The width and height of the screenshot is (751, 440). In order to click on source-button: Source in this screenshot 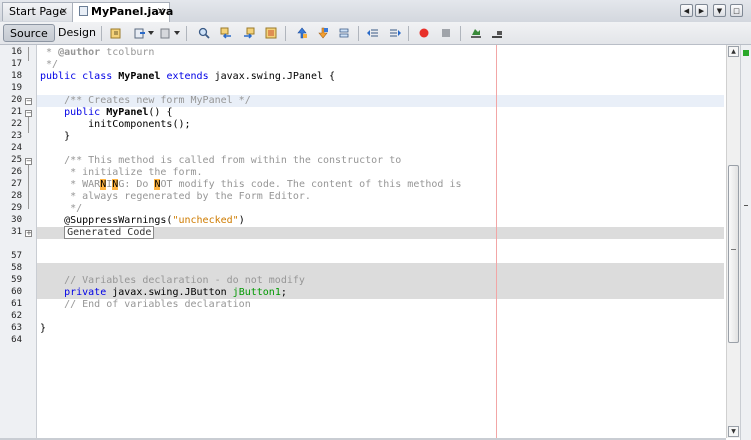, I will do `click(29, 33)`.